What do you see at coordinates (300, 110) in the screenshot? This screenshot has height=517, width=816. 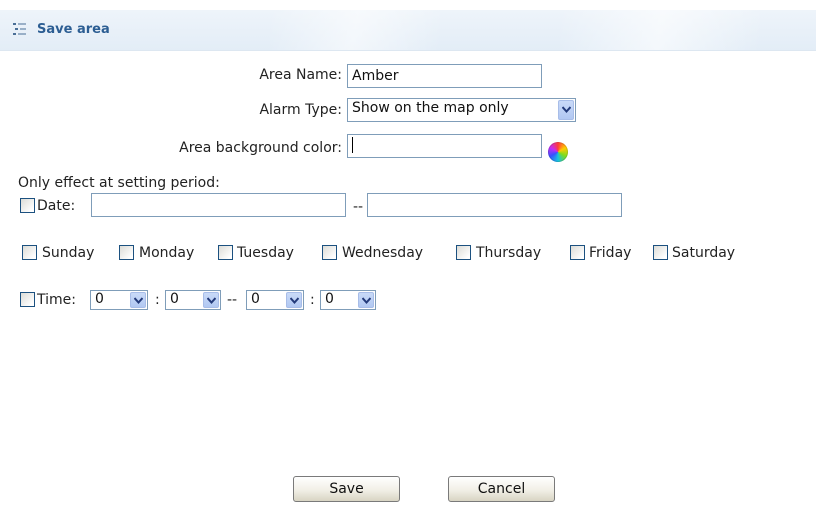 I see `alarm-type-label: Alarm Type:` at bounding box center [300, 110].